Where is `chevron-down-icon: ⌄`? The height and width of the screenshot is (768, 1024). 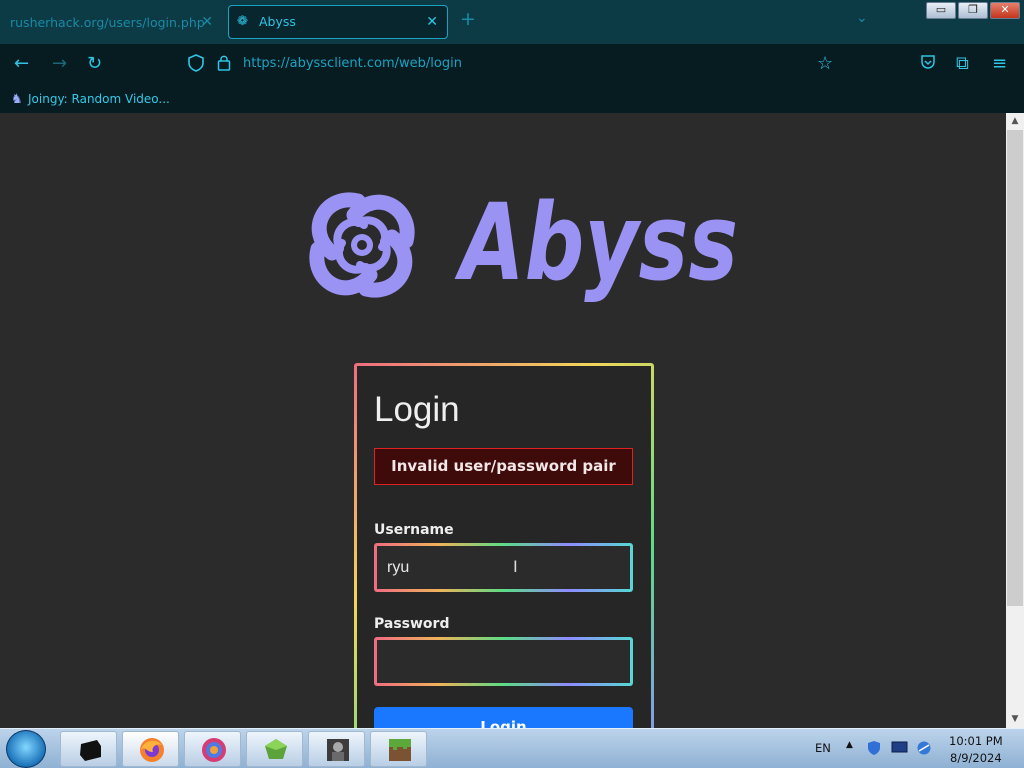
chevron-down-icon: ⌄ is located at coordinates (862, 18).